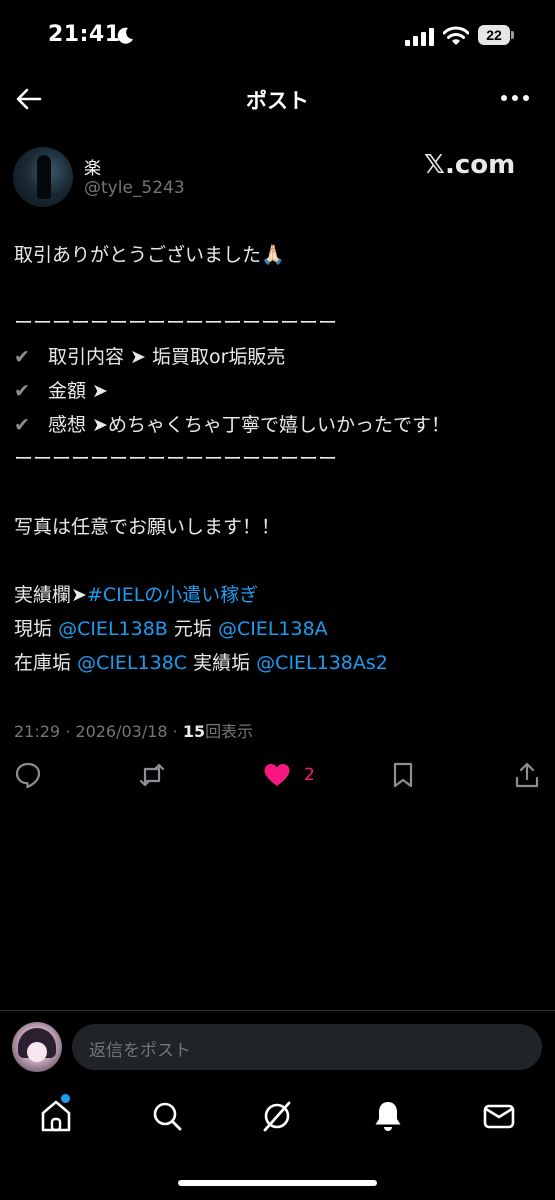 This screenshot has width=555, height=1200. Describe the element at coordinates (456, 35) in the screenshot. I see `wifi-icon` at that location.